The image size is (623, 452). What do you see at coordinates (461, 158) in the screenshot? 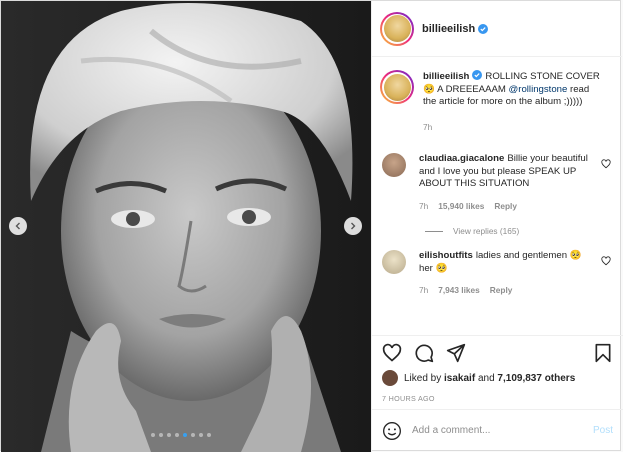
I see `comment-username: claudiaa.giacalone` at bounding box center [461, 158].